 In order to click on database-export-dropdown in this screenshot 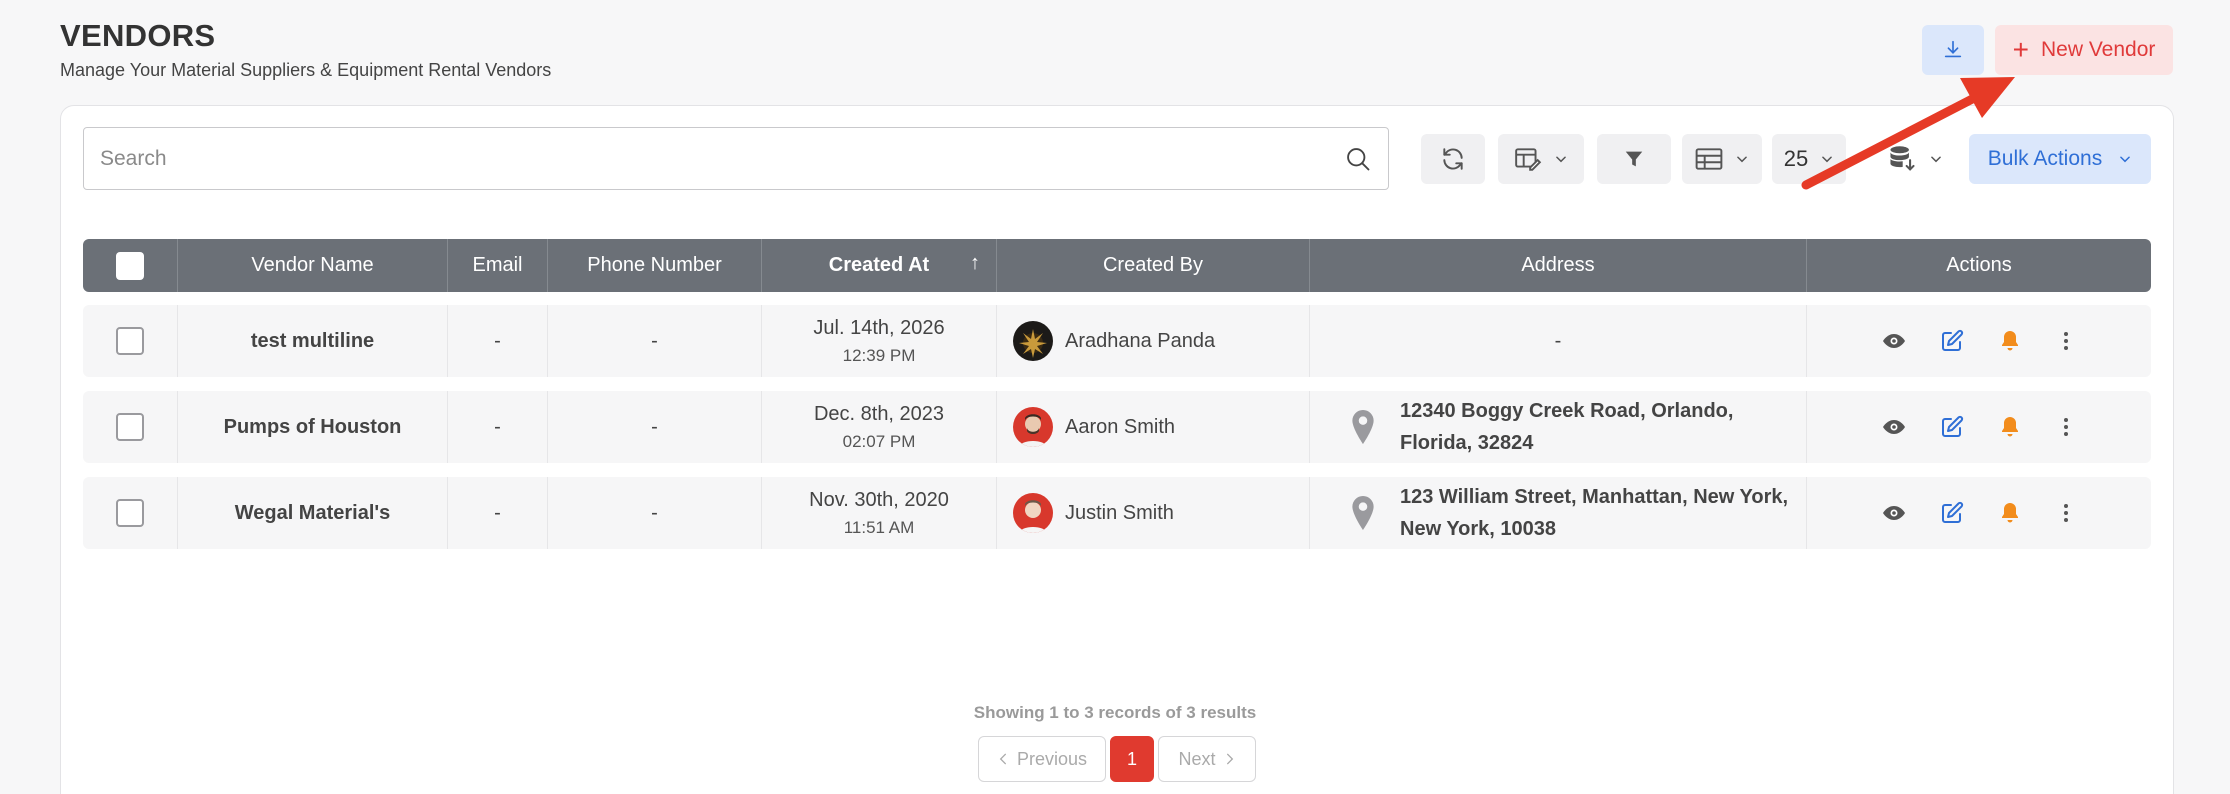, I will do `click(1915, 159)`.